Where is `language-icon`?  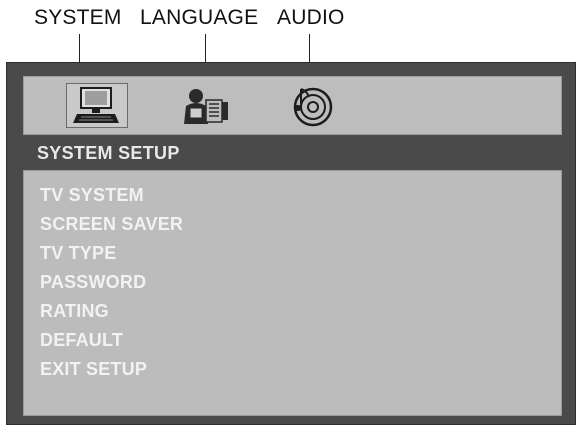
language-icon is located at coordinates (206, 106).